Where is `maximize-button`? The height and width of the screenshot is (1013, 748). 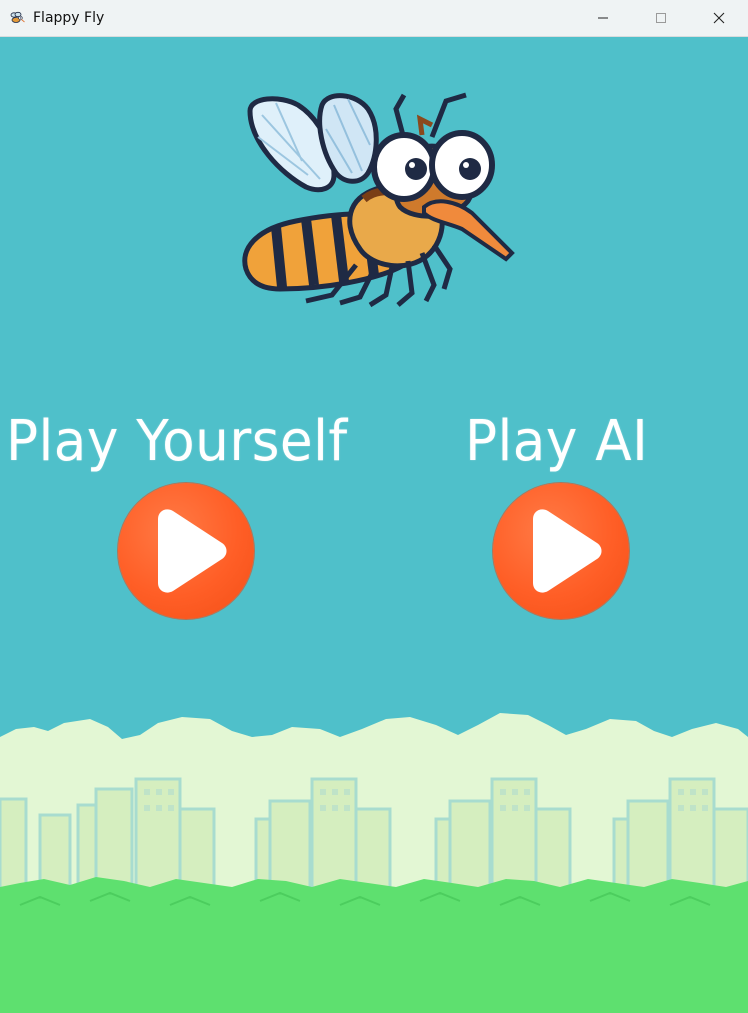
maximize-button is located at coordinates (661, 18).